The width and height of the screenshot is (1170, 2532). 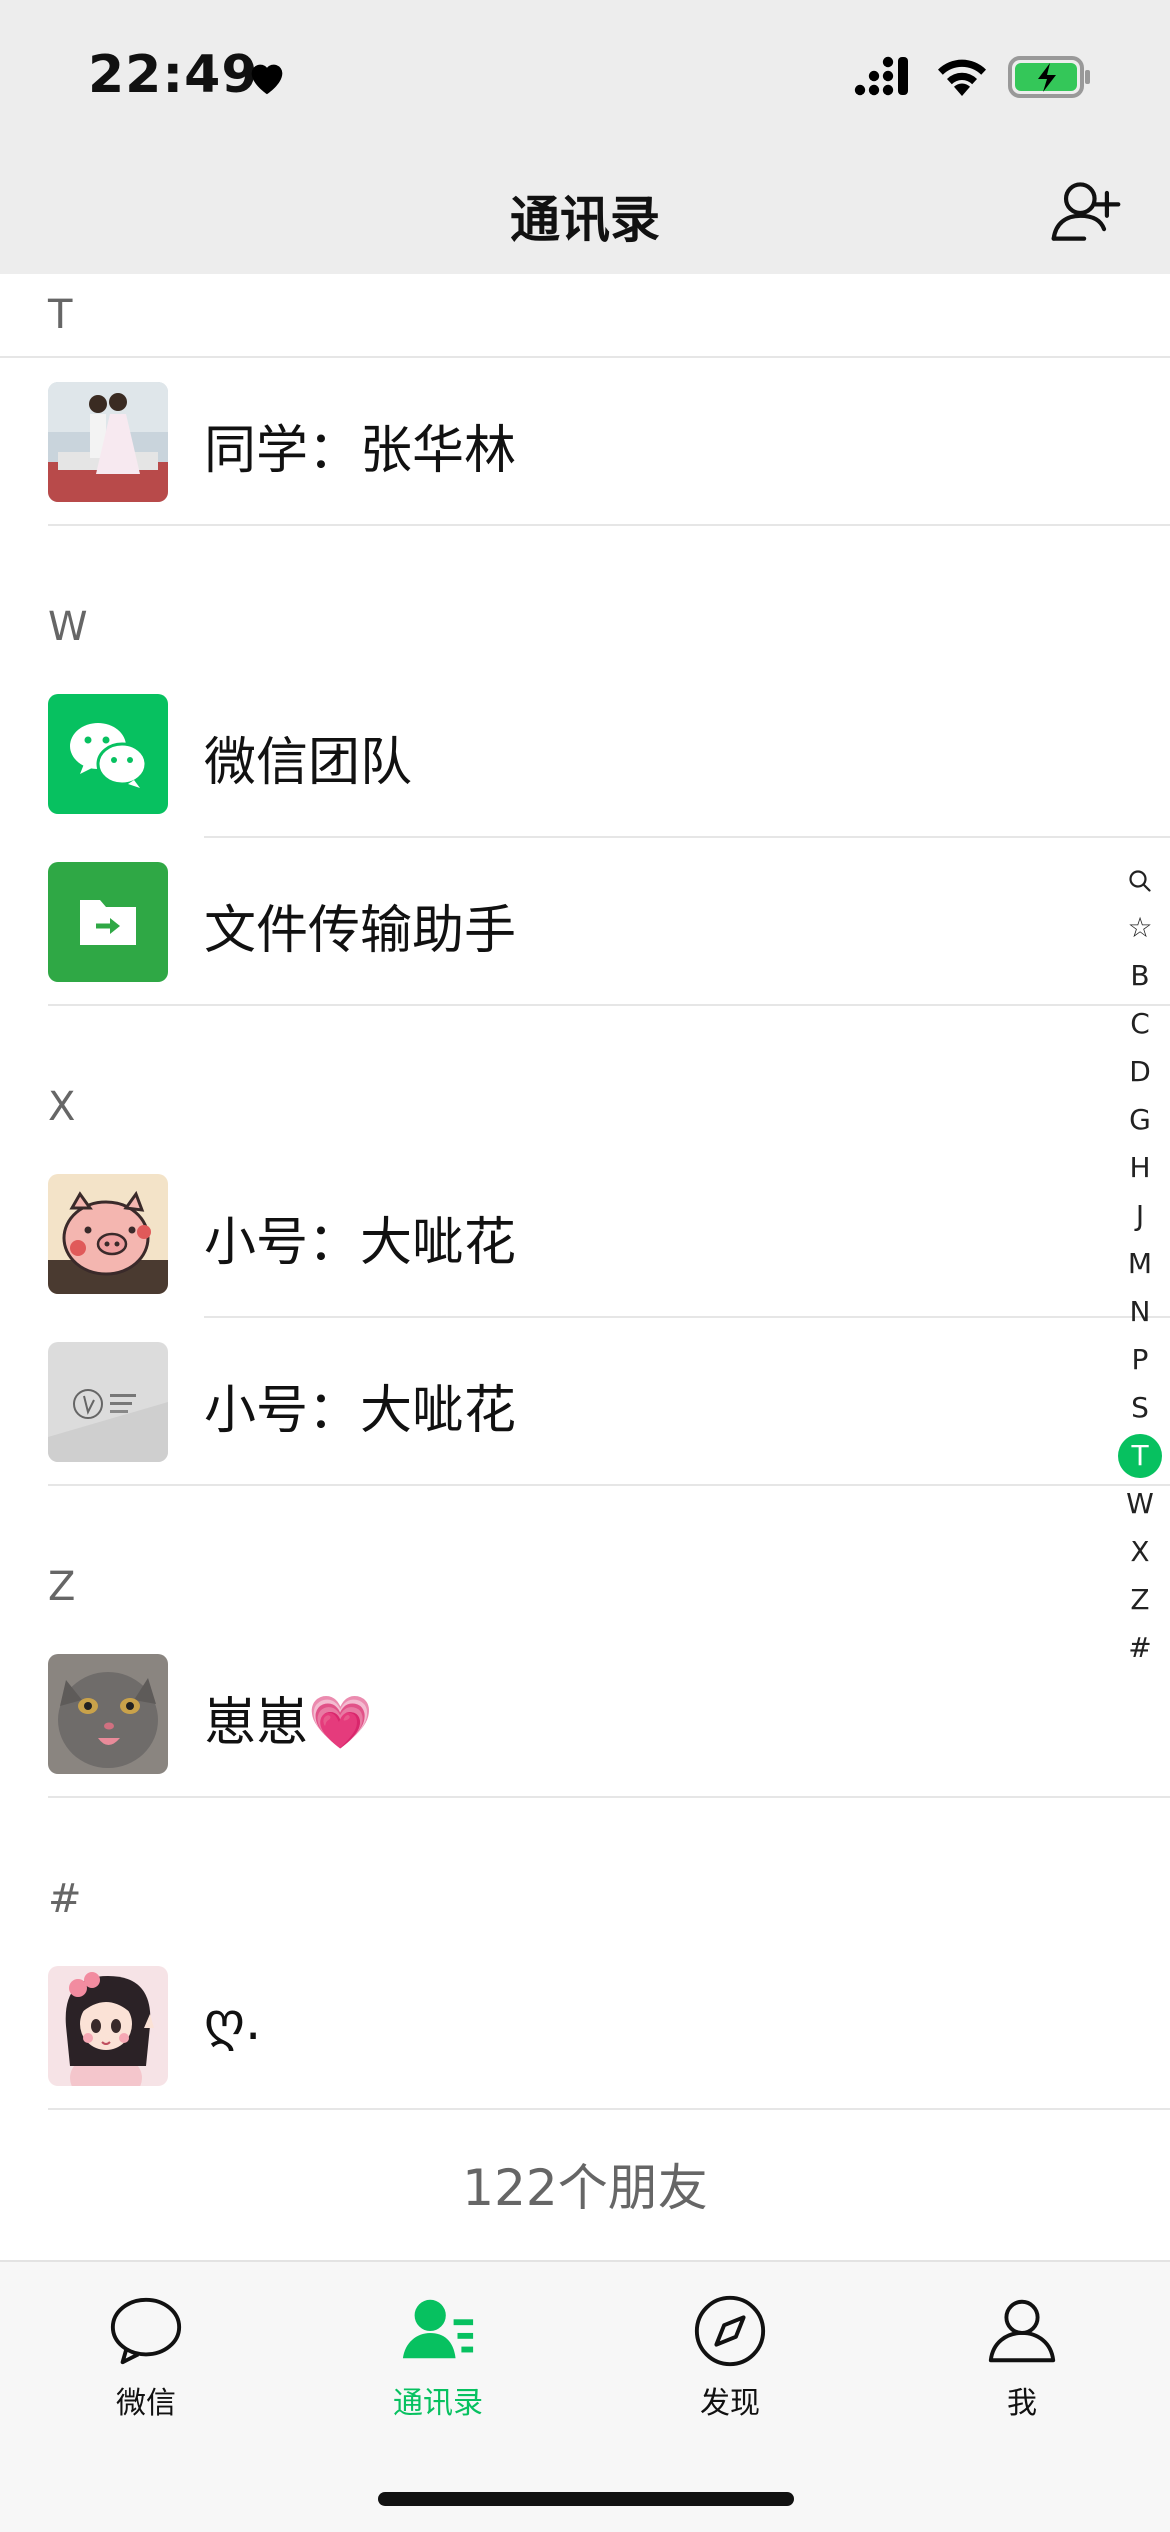 I want to click on section-header-z: Z, so click(x=62, y=1587).